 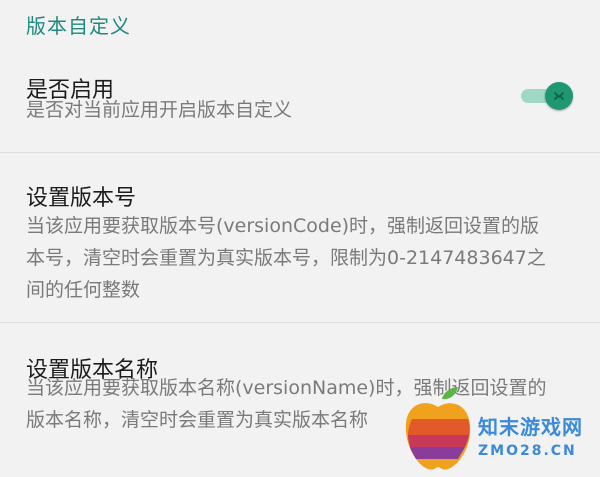 I want to click on watermark-apple-logo-icon, so click(x=438, y=428).